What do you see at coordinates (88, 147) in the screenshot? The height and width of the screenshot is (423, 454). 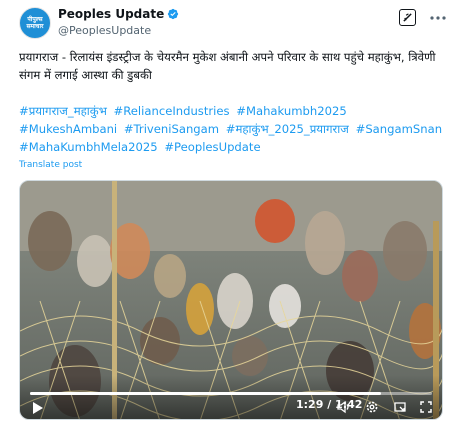 I see `hashtag-link: #MahaKumbhMela2025` at bounding box center [88, 147].